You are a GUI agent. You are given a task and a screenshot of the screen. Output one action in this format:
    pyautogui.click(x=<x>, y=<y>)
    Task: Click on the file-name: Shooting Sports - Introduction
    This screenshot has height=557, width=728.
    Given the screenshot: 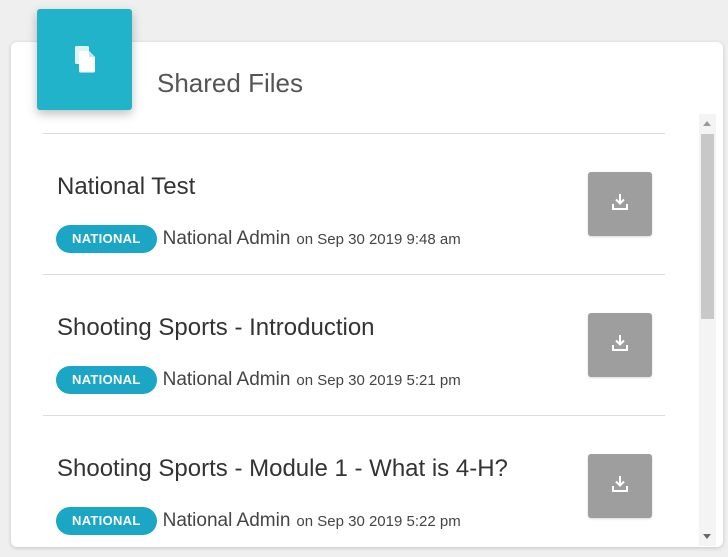 What is the action you would take?
    pyautogui.click(x=216, y=328)
    